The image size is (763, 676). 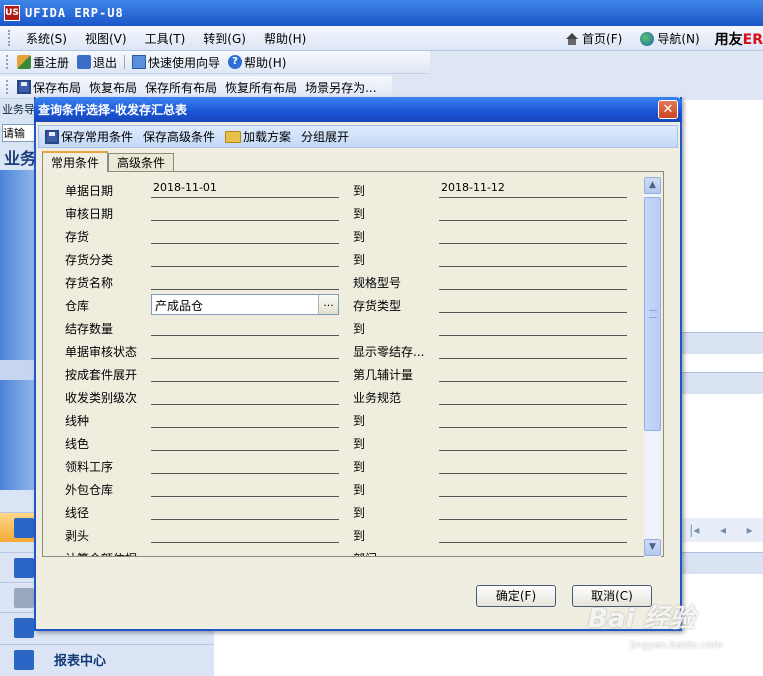 What do you see at coordinates (77, 536) in the screenshot?
I see `field-label: 剥头` at bounding box center [77, 536].